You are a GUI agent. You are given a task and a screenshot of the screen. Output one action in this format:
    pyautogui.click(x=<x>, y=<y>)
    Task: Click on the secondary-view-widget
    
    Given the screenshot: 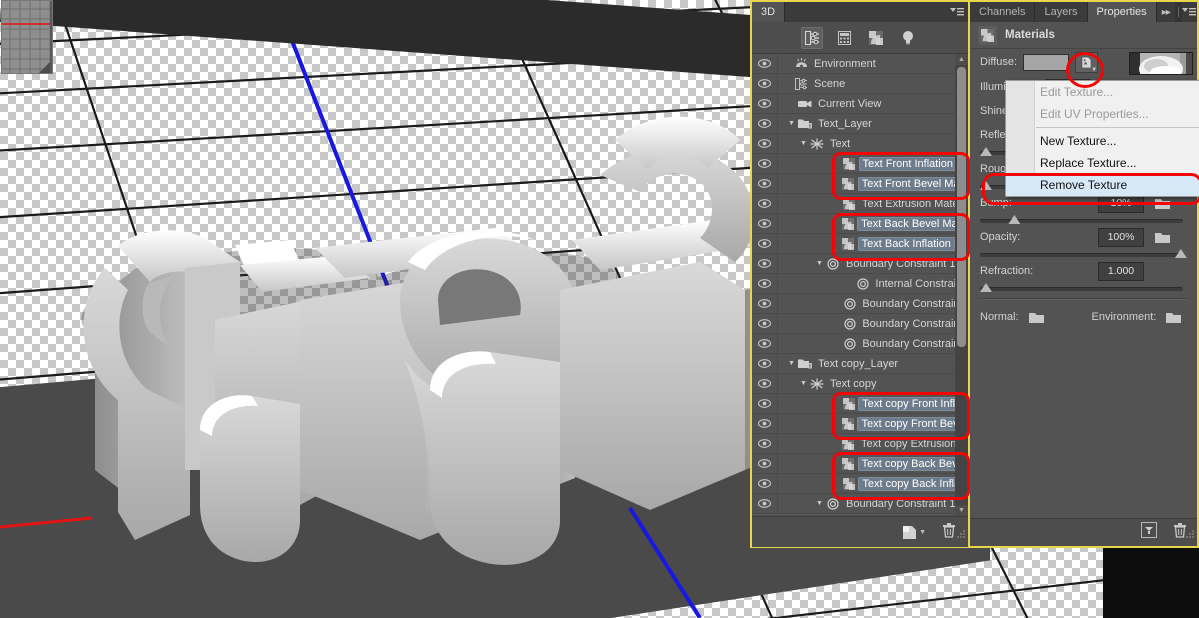 What is the action you would take?
    pyautogui.click(x=27, y=37)
    